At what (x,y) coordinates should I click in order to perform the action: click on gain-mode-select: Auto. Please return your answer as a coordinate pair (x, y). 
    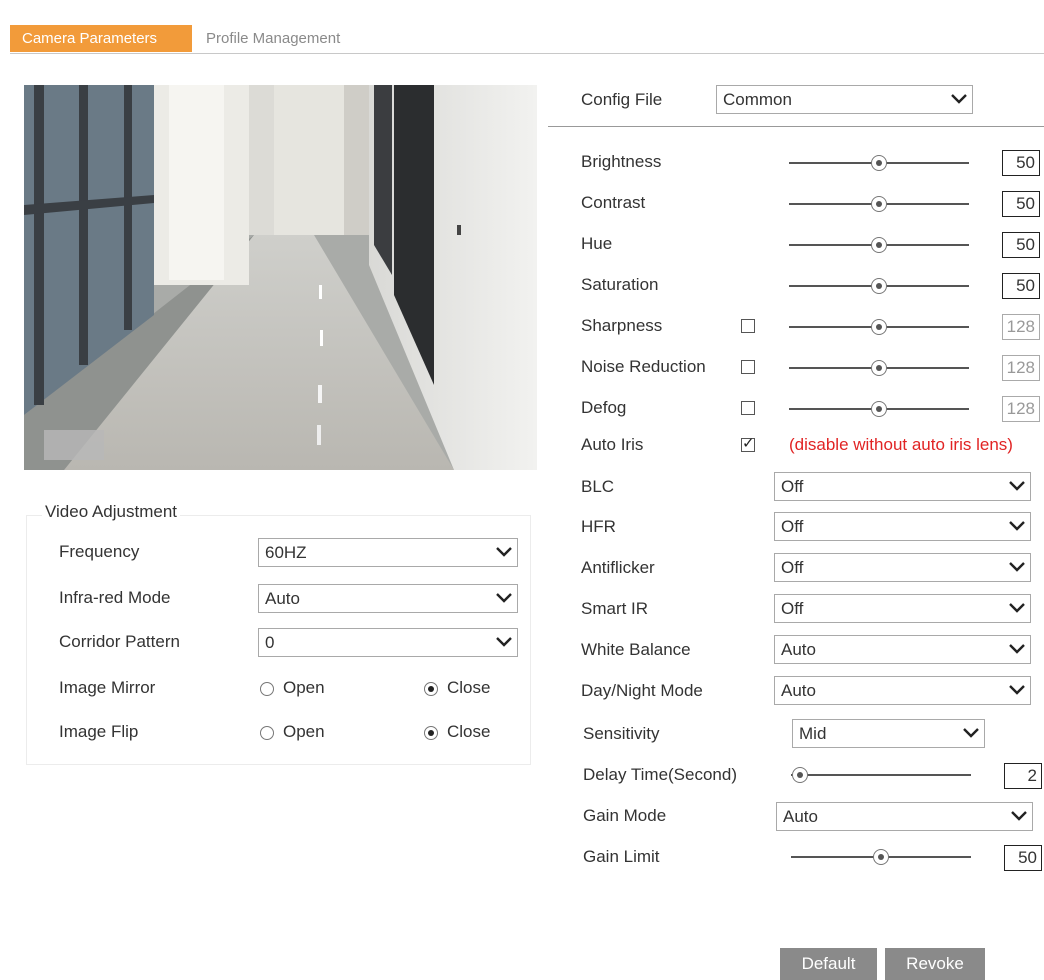
    Looking at the image, I should click on (904, 816).